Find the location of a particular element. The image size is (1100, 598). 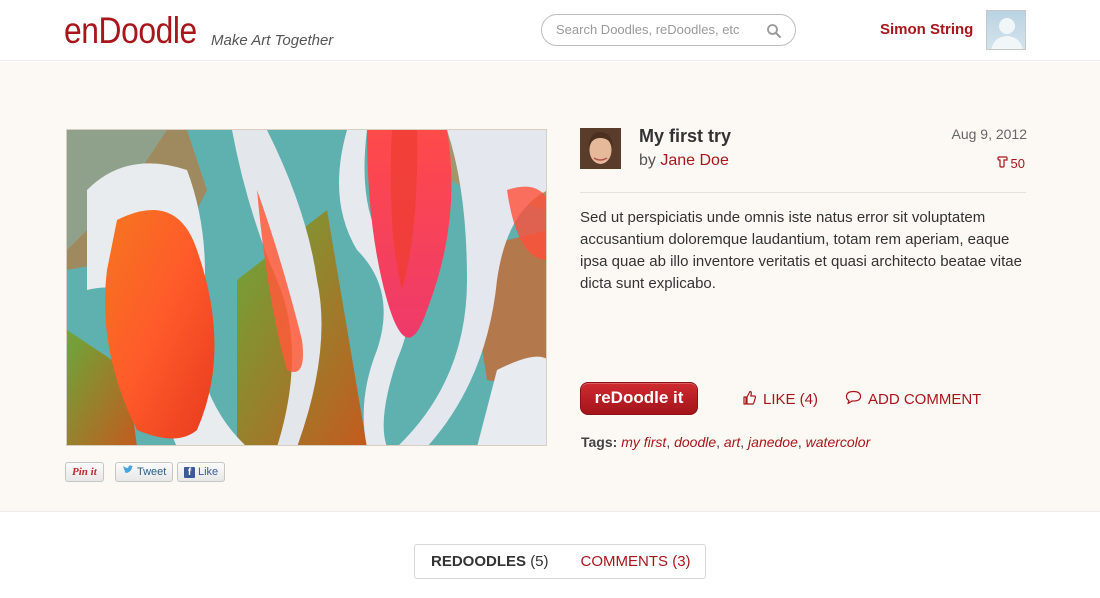

redoodle-button: reDoodle it is located at coordinates (639, 398).